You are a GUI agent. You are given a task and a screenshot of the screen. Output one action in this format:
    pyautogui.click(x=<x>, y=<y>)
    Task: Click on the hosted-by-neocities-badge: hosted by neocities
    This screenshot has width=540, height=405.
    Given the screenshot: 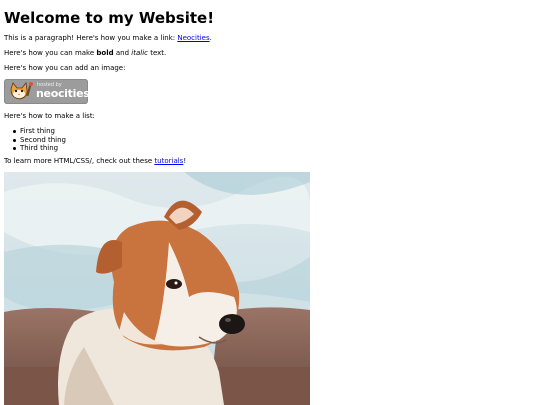 What is the action you would take?
    pyautogui.click(x=46, y=91)
    